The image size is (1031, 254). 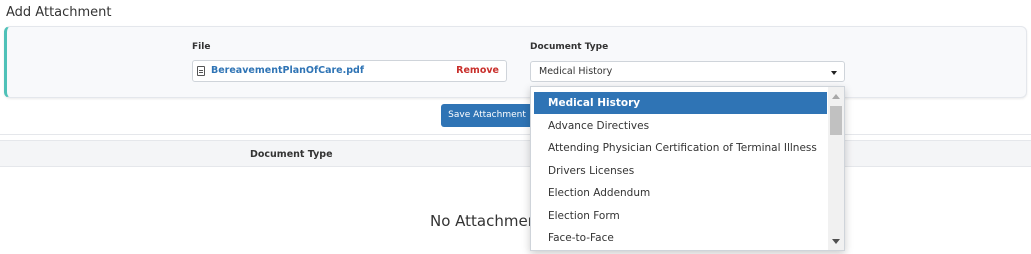 What do you see at coordinates (836, 168) in the screenshot?
I see `dropdown-scrollbar` at bounding box center [836, 168].